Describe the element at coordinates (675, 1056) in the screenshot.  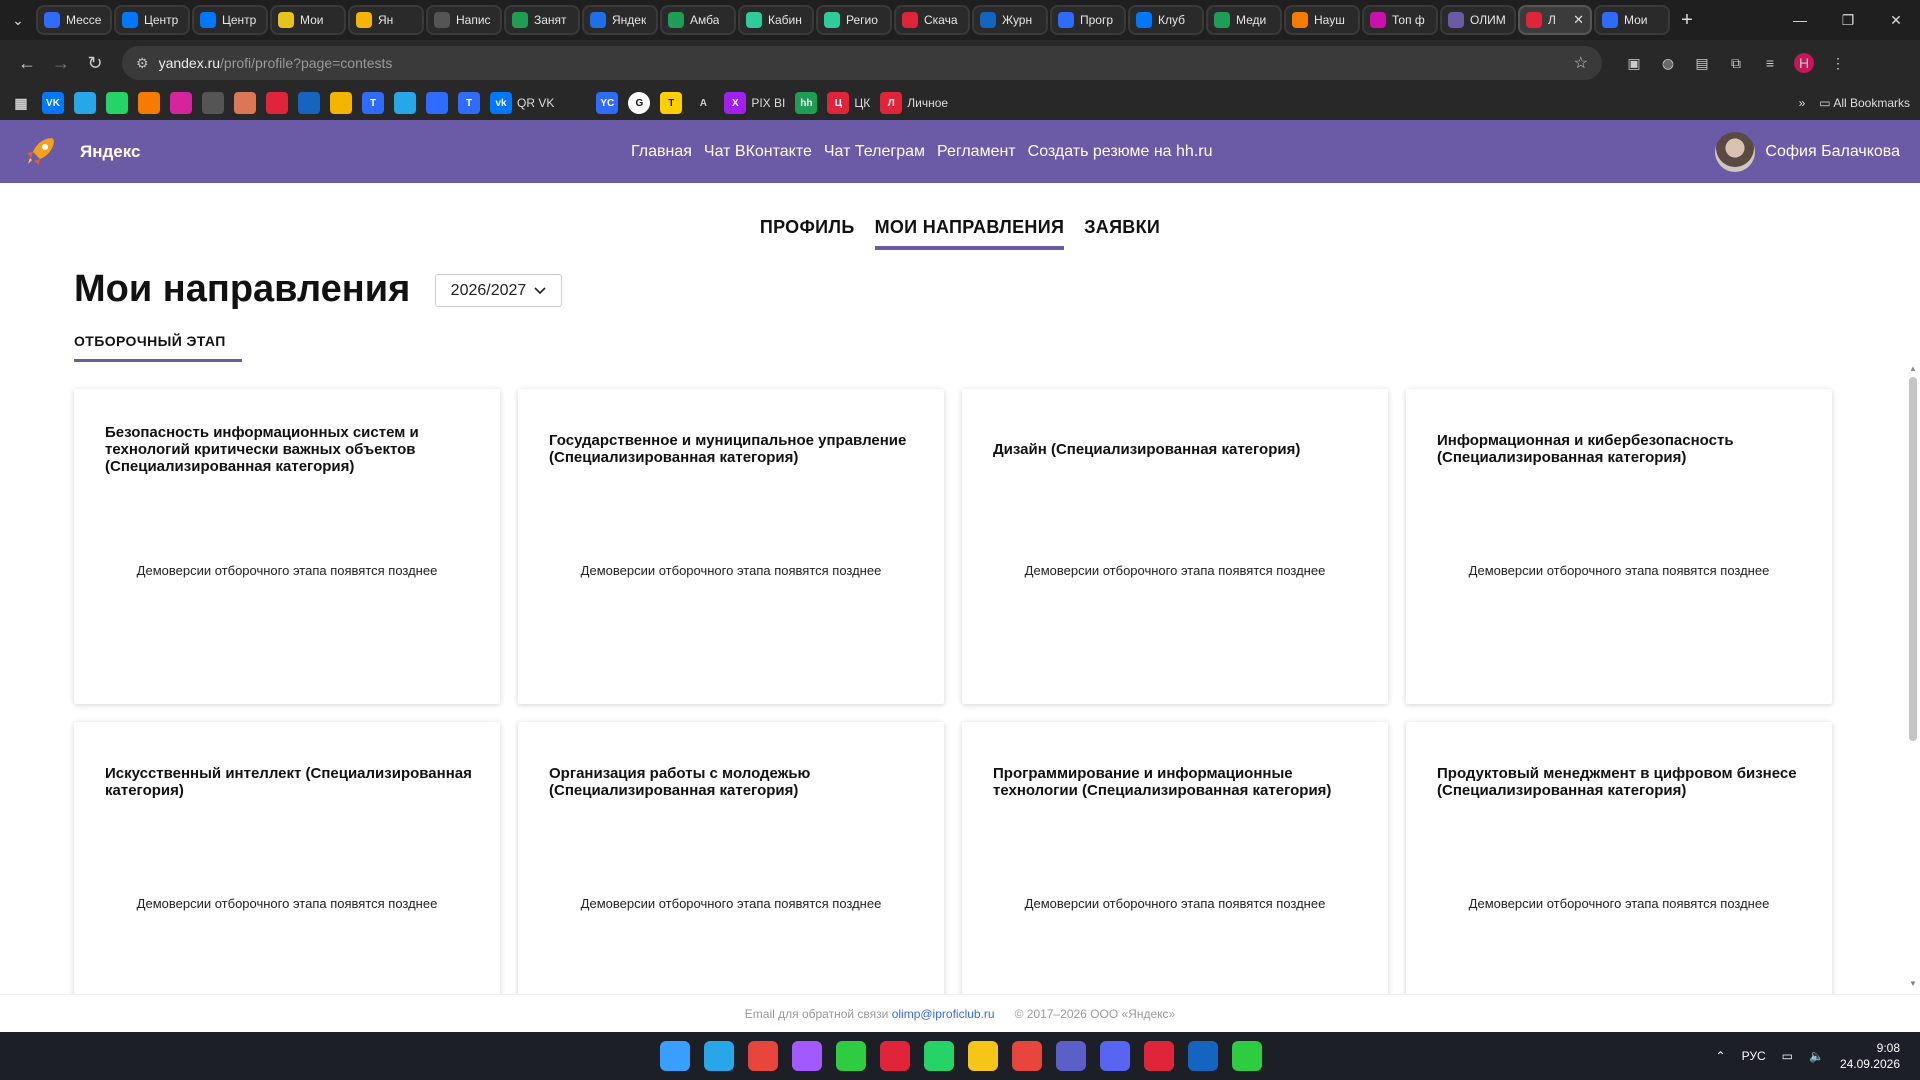
I see `windows-start-icon` at that location.